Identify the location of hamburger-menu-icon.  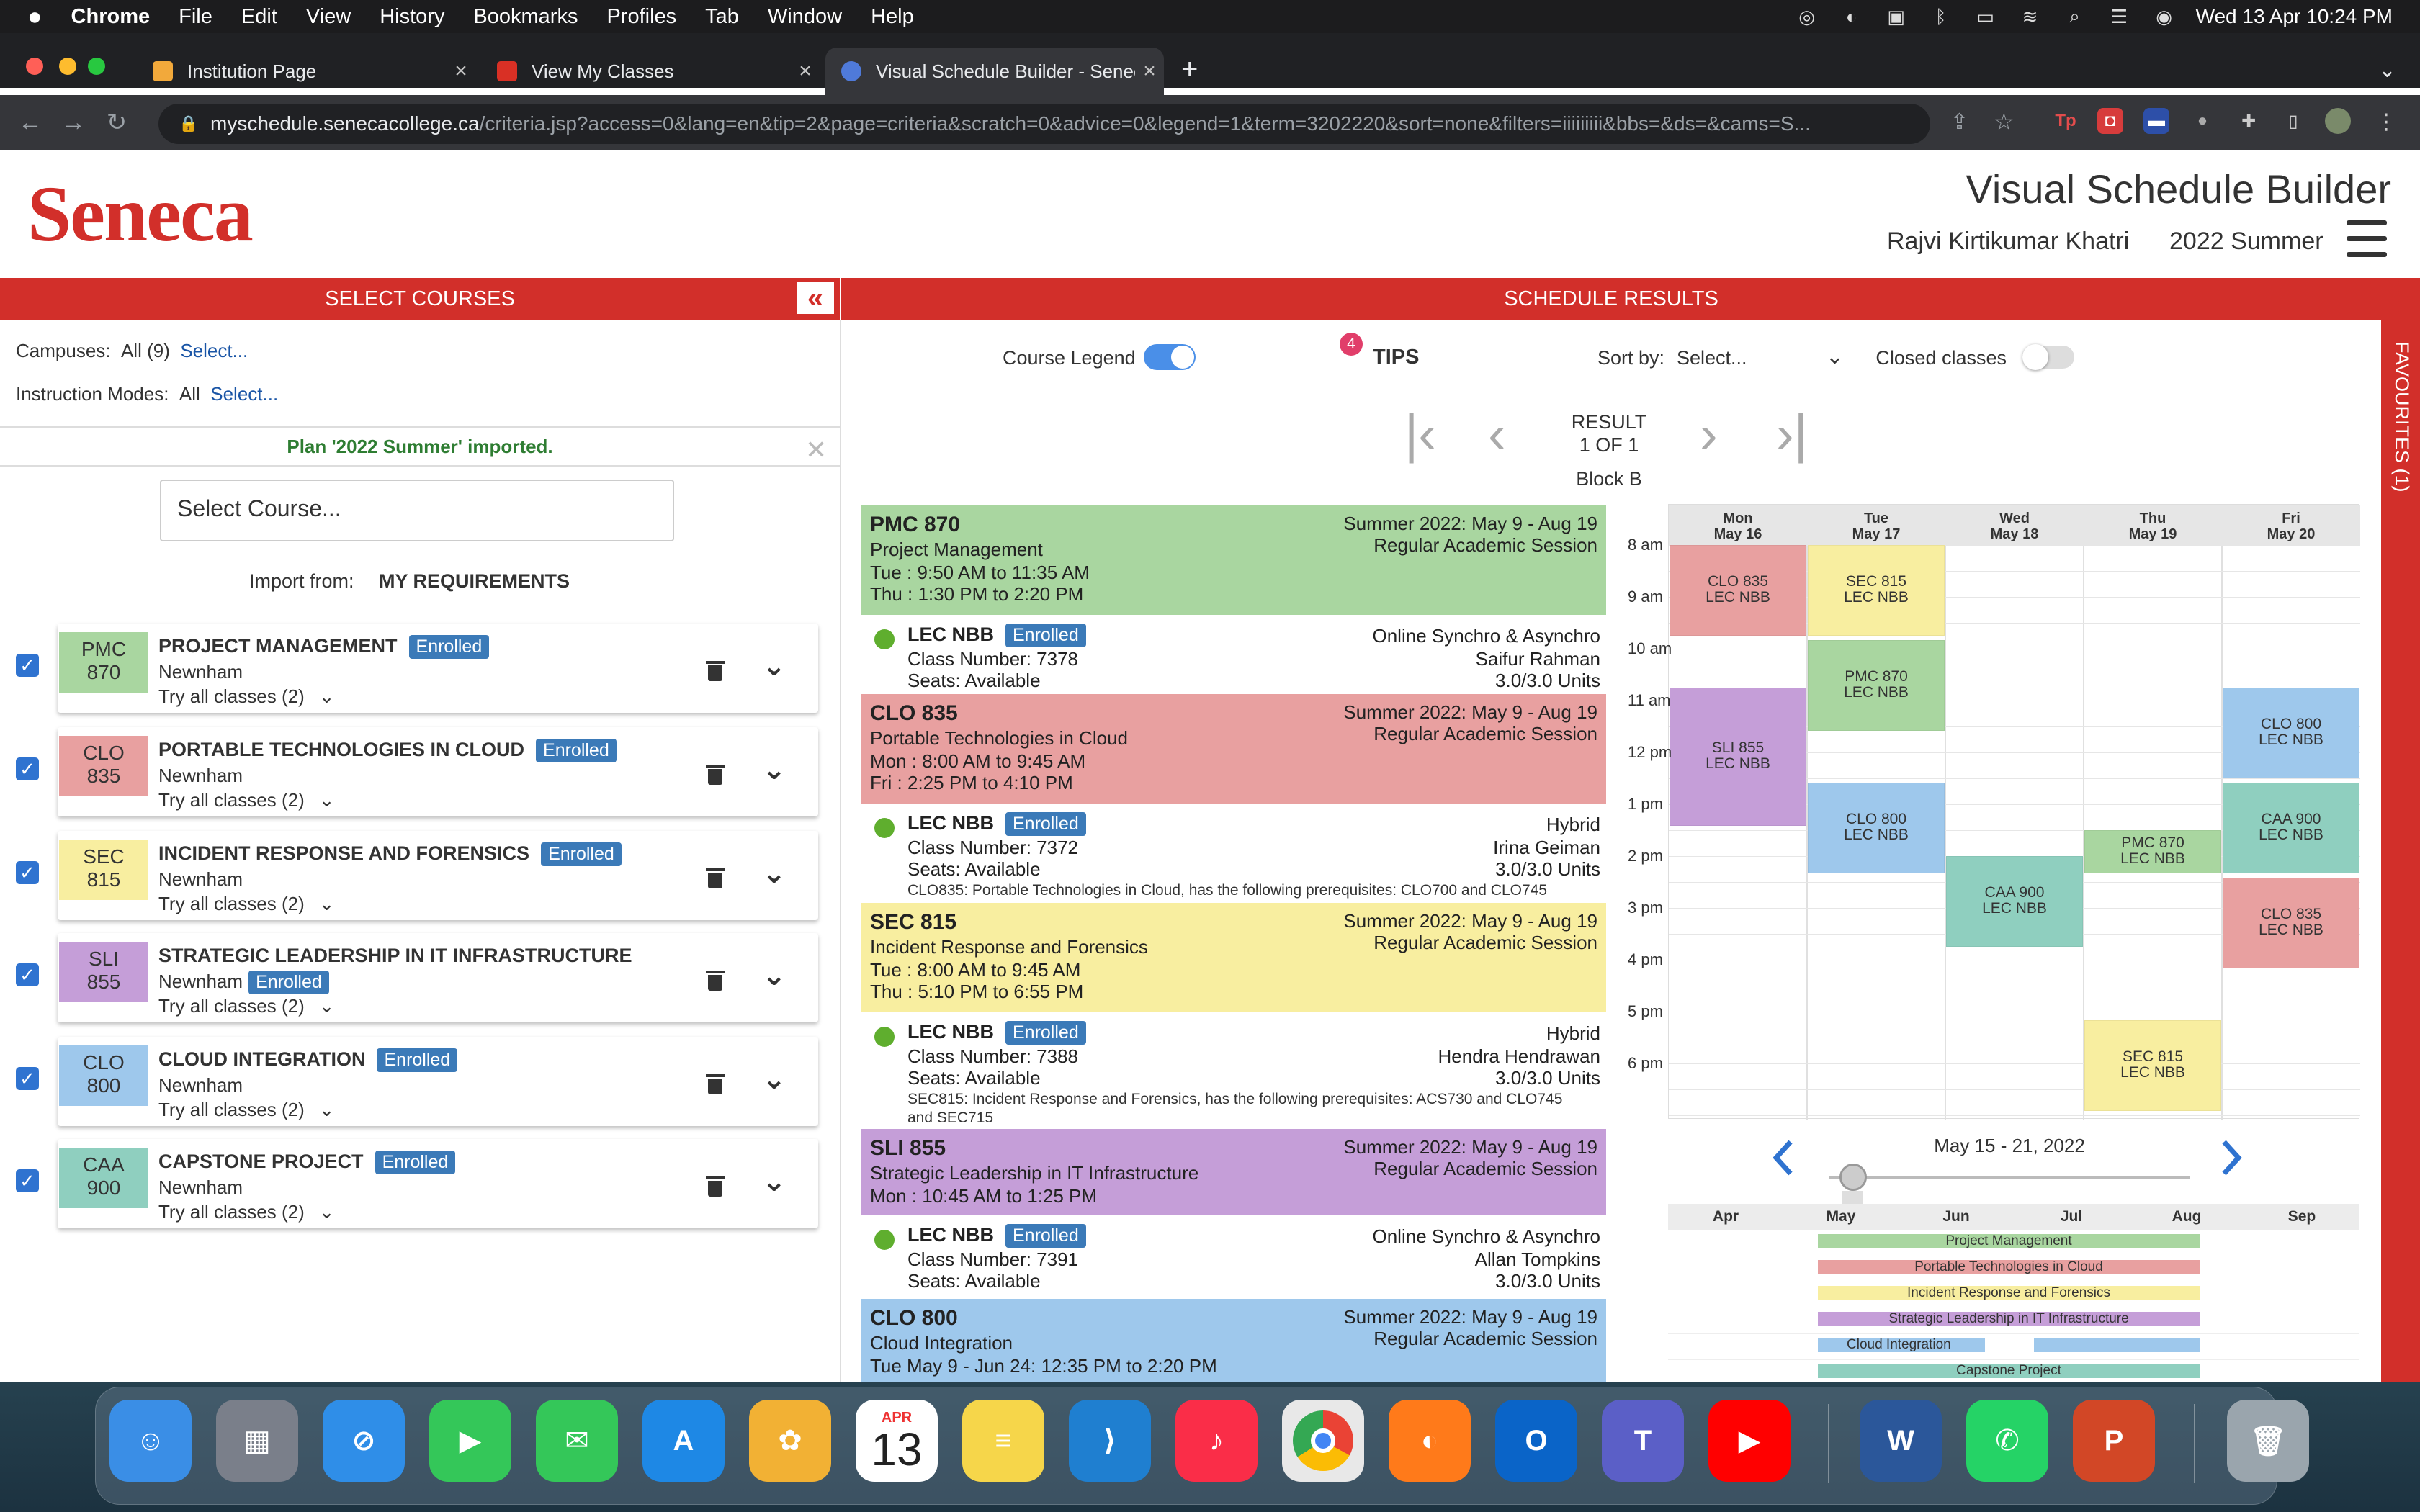
(2367, 239).